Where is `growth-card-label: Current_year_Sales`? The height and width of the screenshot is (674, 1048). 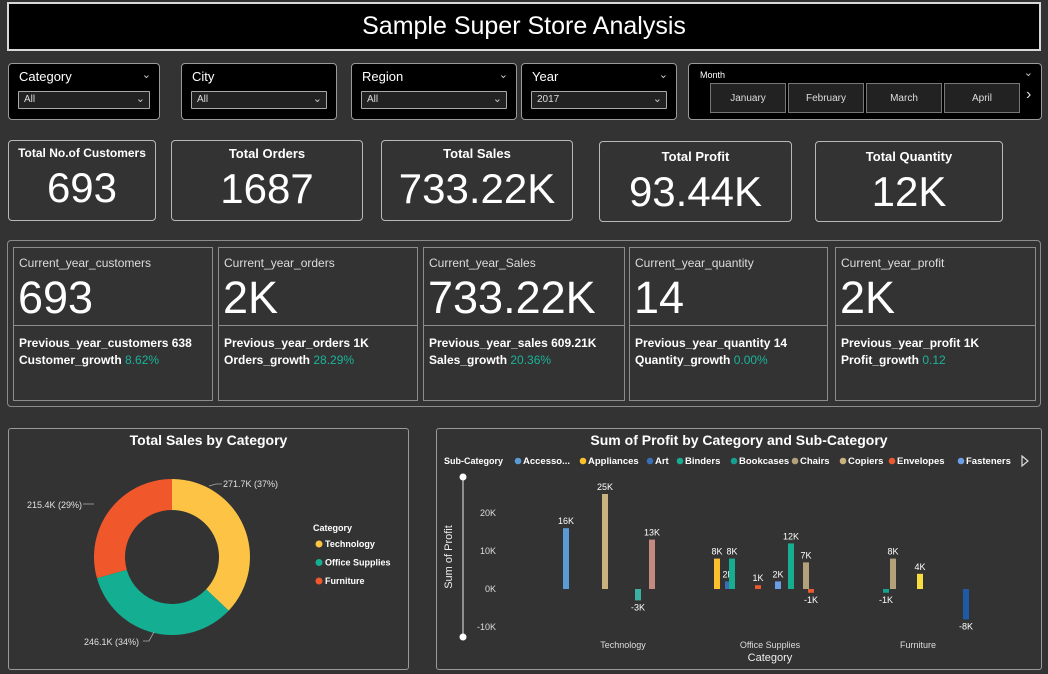 growth-card-label: Current_year_Sales is located at coordinates (482, 263).